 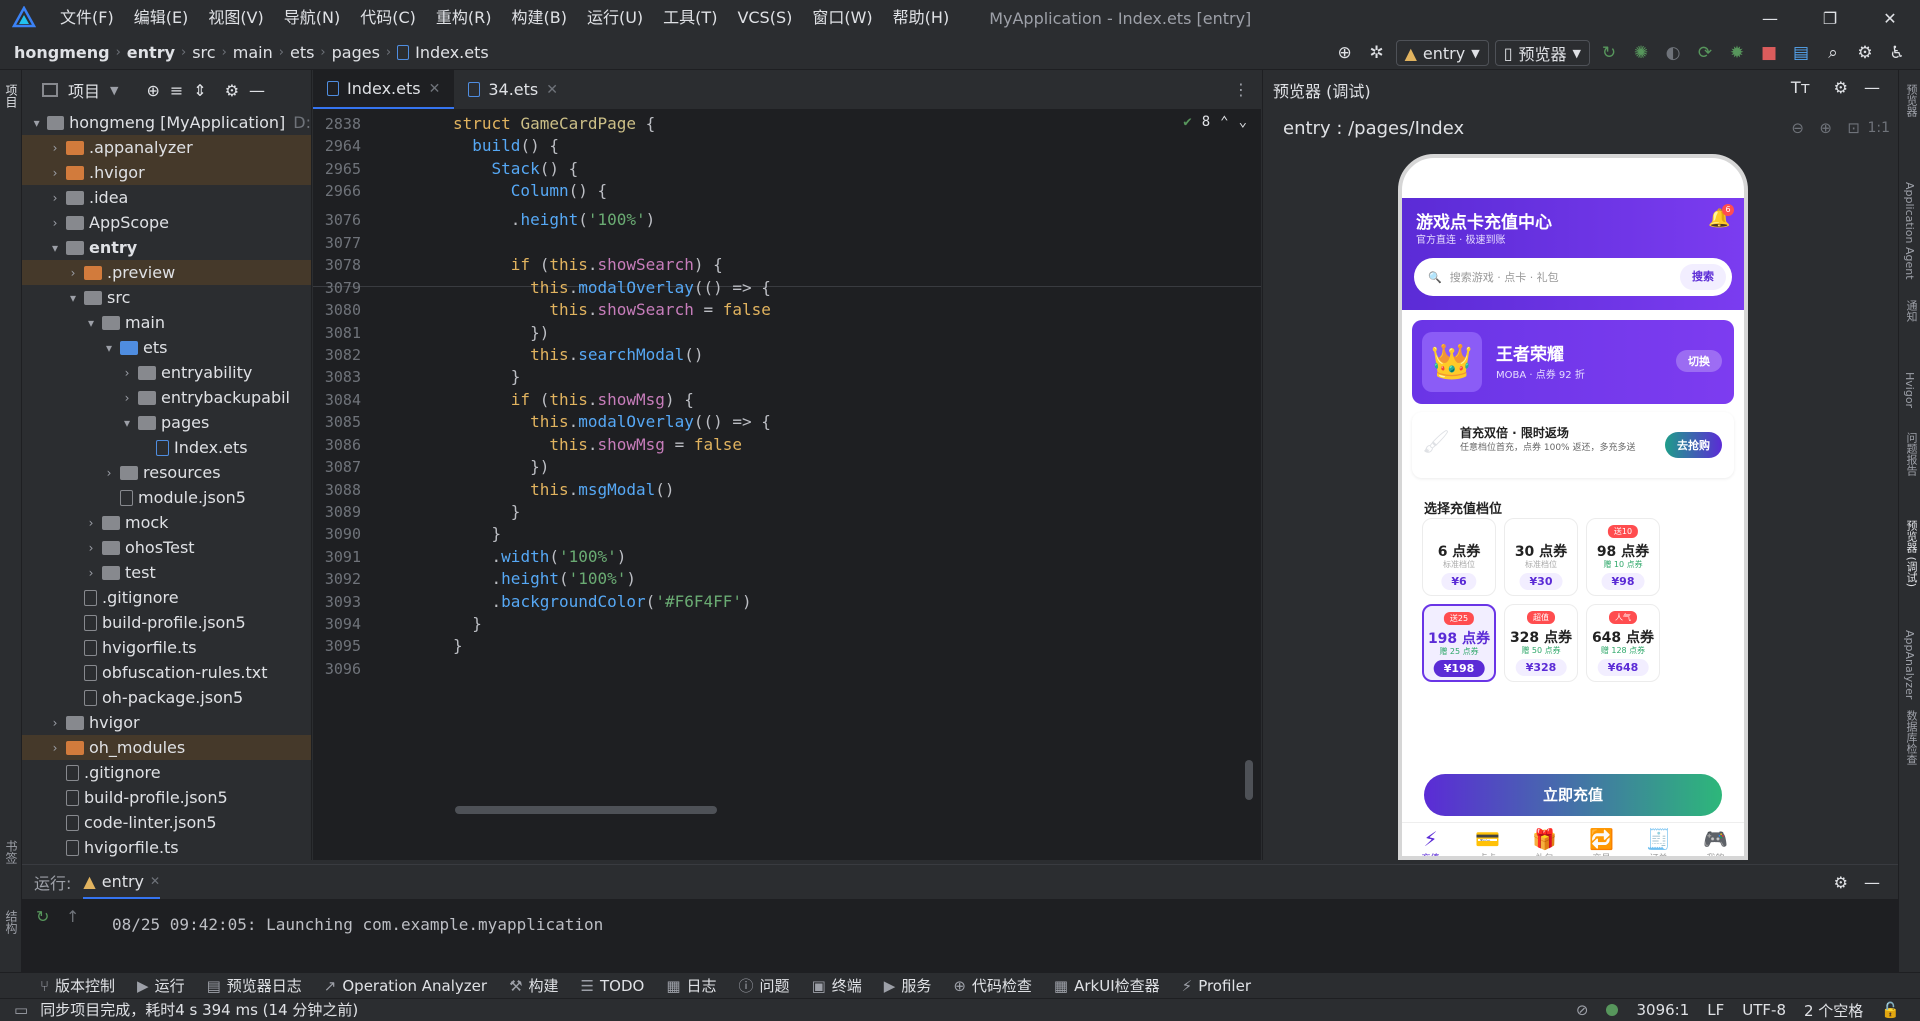 I want to click on collapse-all-icon: ⇕, so click(x=199, y=90).